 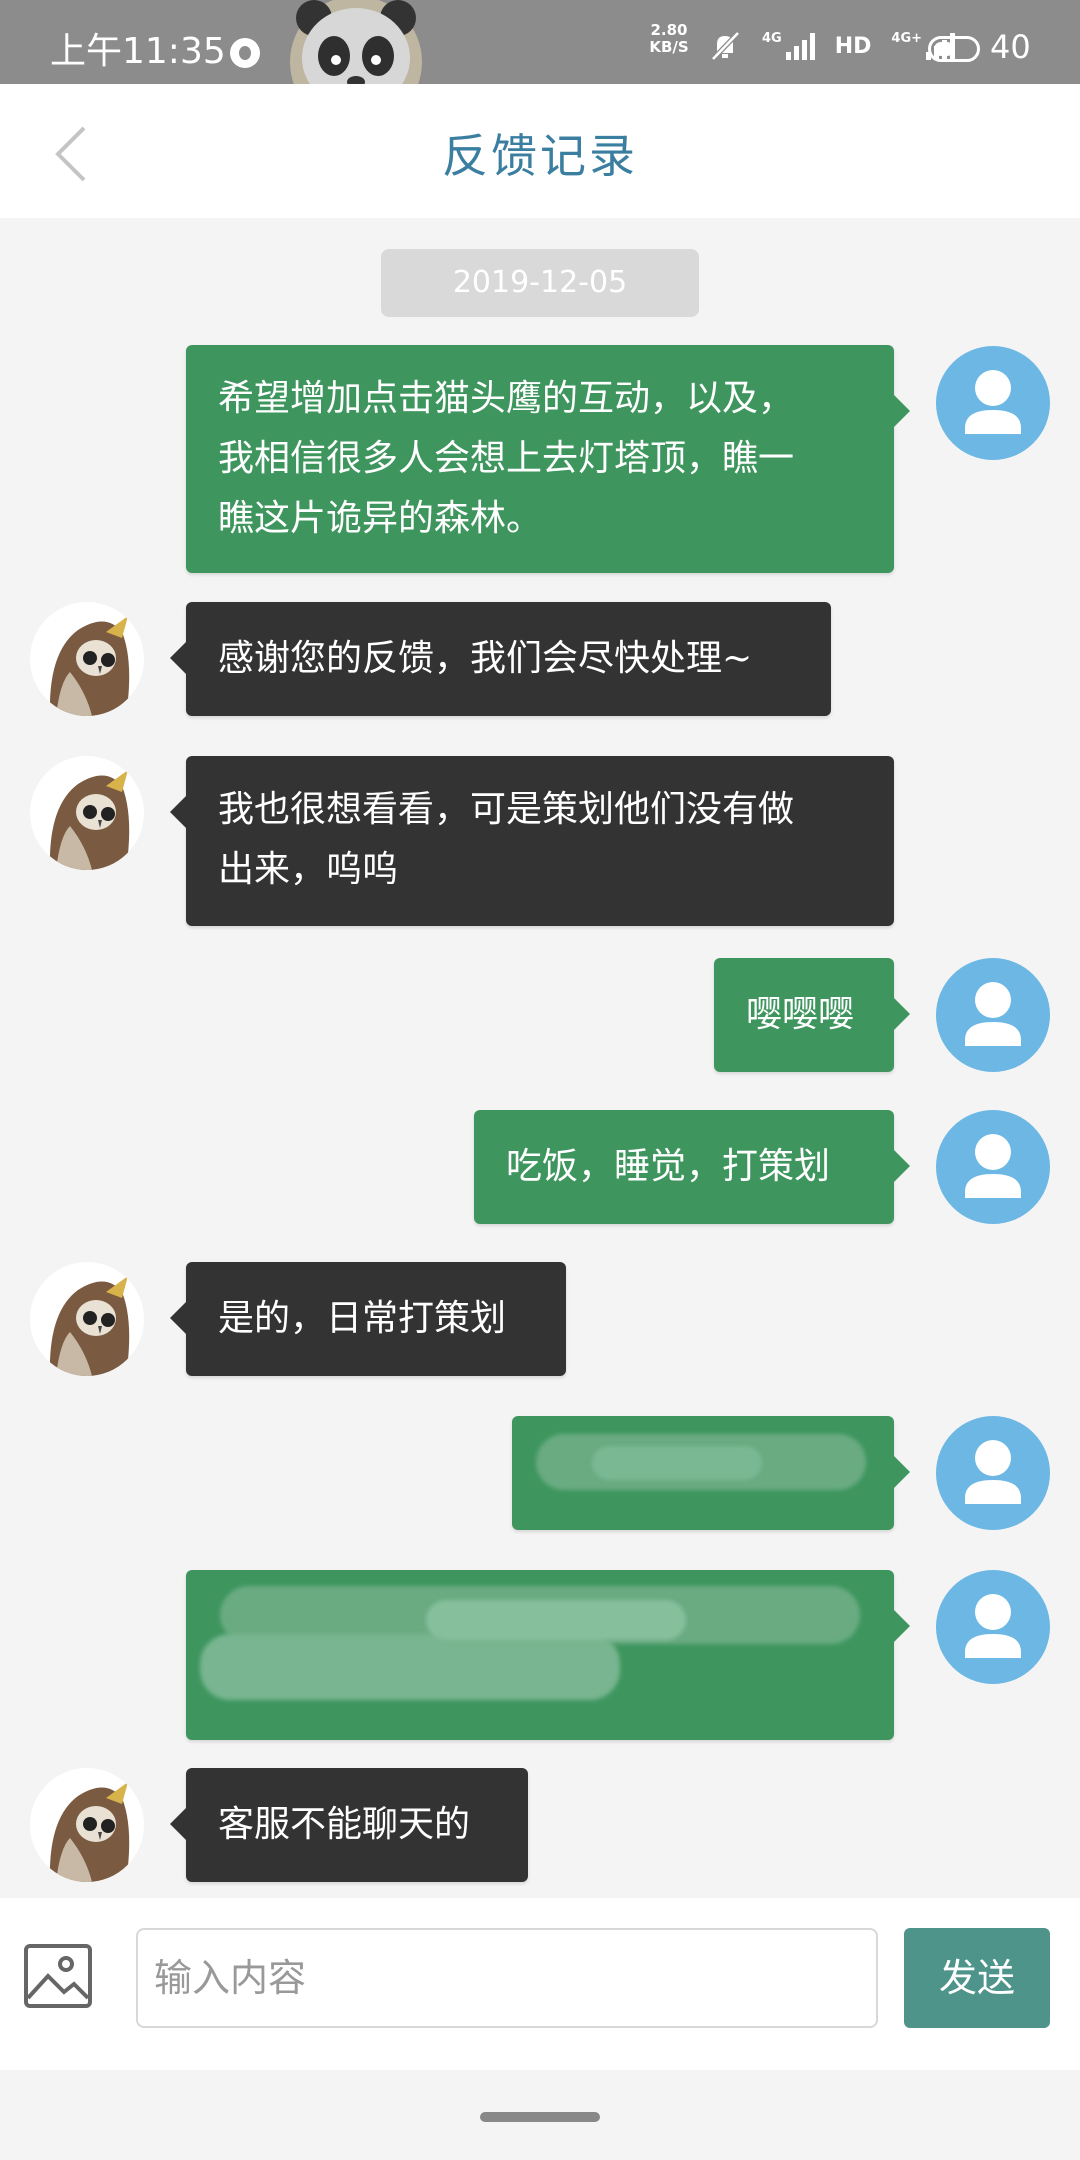 What do you see at coordinates (692, 1167) in the screenshot?
I see `message-bubble-user: 吃饭，睡觉，打策划` at bounding box center [692, 1167].